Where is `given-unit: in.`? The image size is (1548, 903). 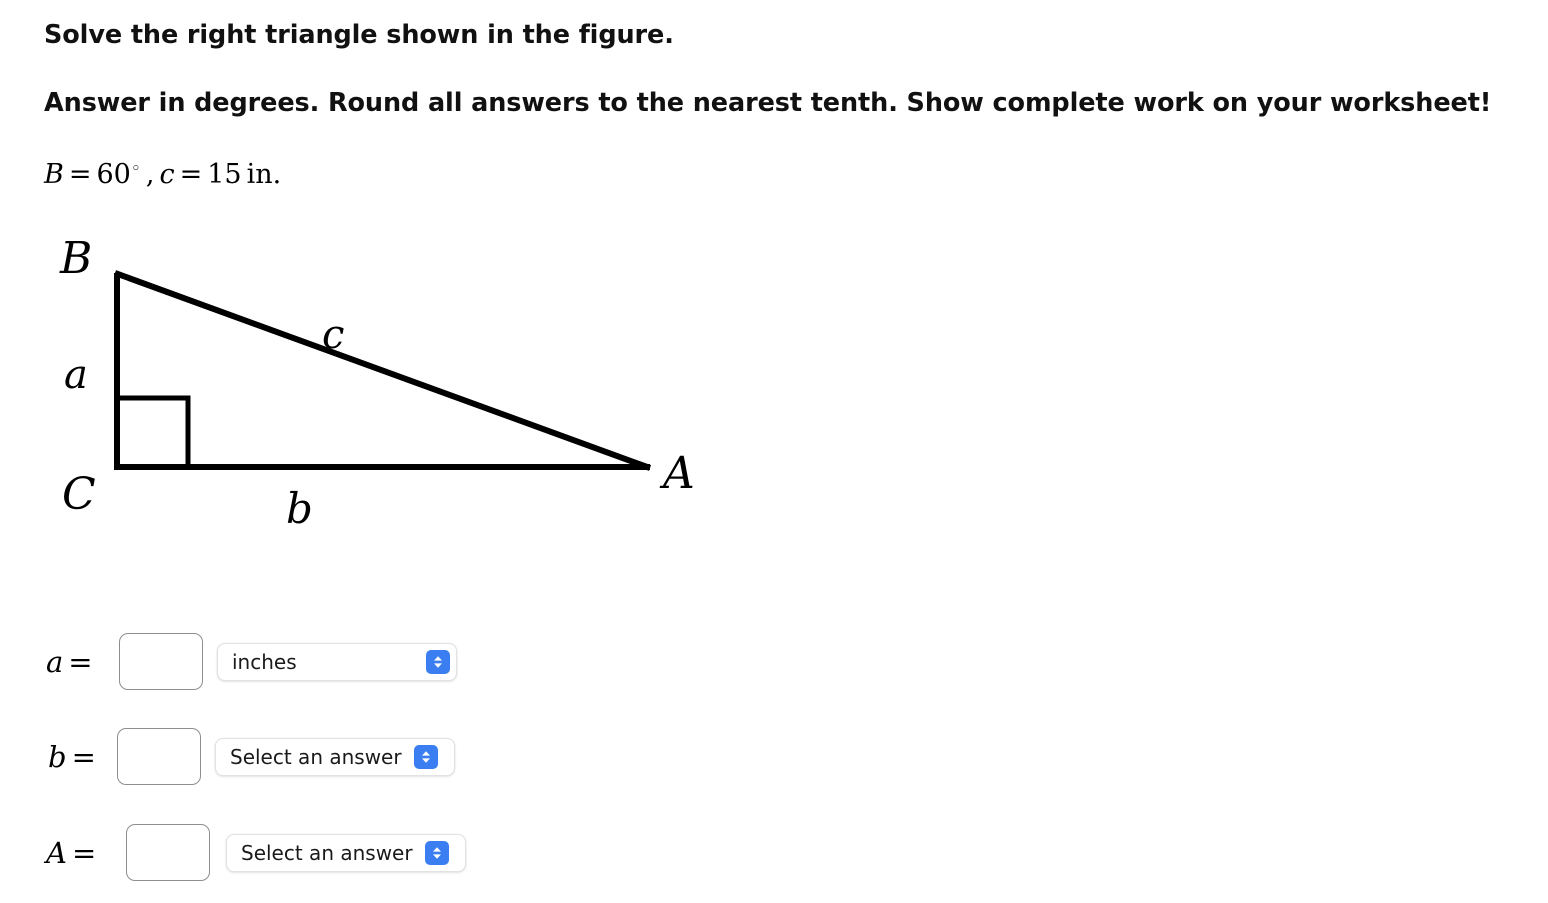
given-unit: in. is located at coordinates (264, 174).